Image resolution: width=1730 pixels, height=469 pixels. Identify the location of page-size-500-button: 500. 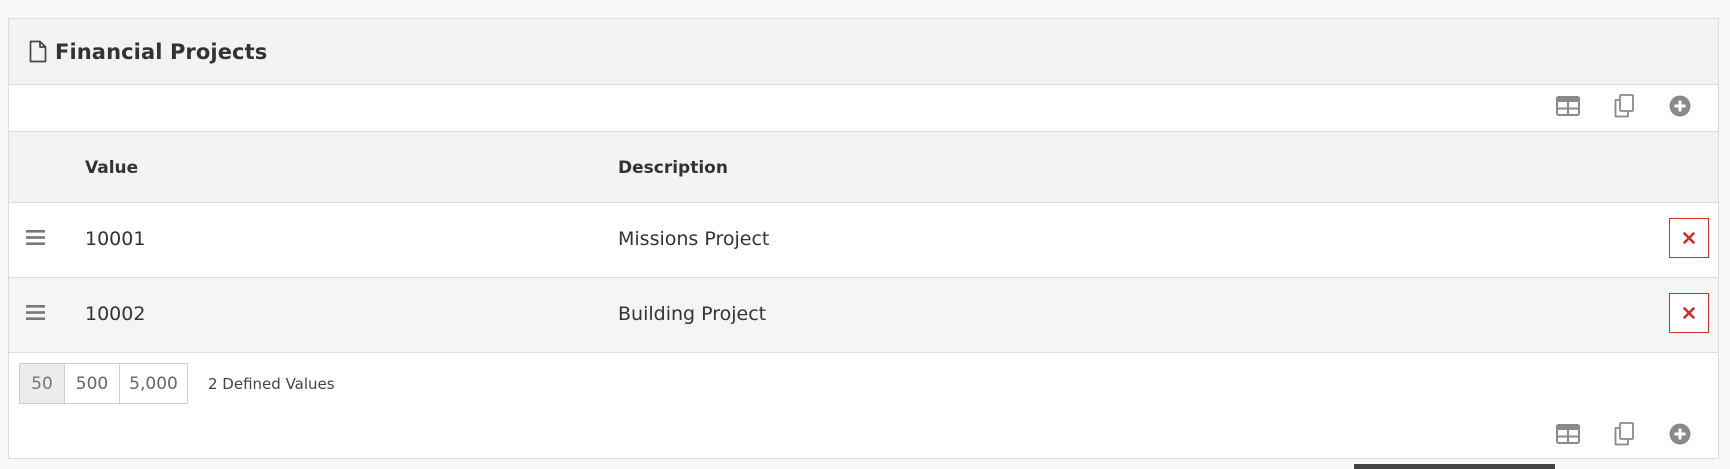
(92, 383).